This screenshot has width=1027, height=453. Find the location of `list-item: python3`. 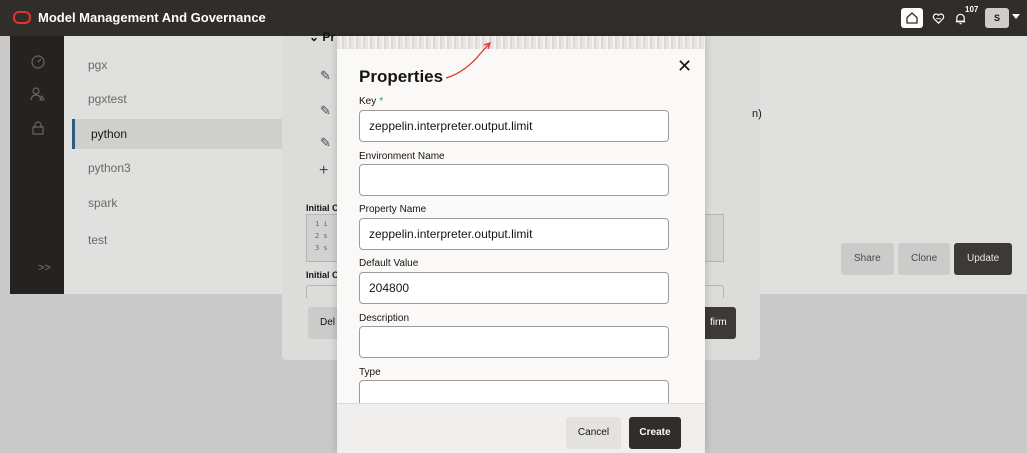

list-item: python3 is located at coordinates (109, 168).